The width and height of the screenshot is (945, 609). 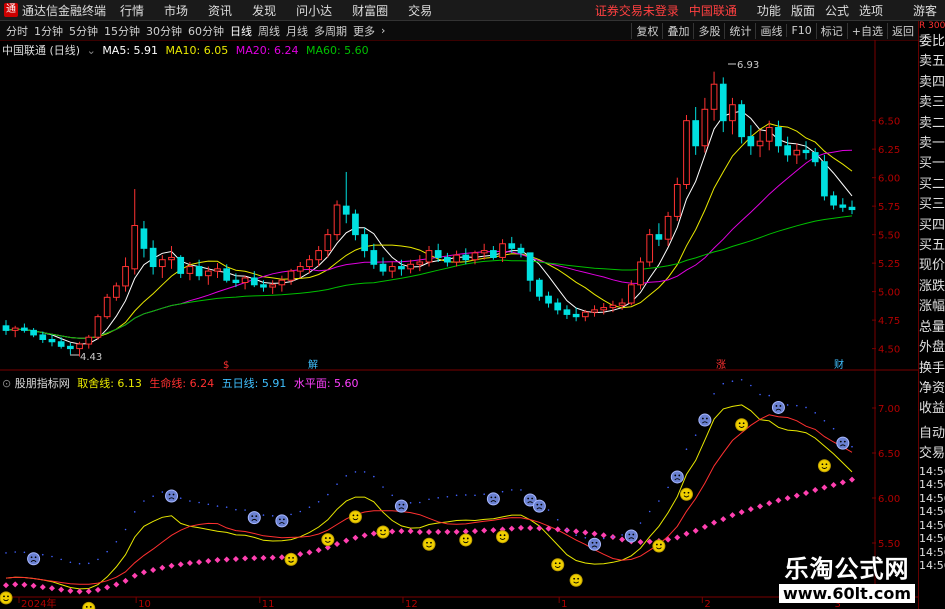 I want to click on indicator-name: 股朋指标网, so click(x=42, y=383).